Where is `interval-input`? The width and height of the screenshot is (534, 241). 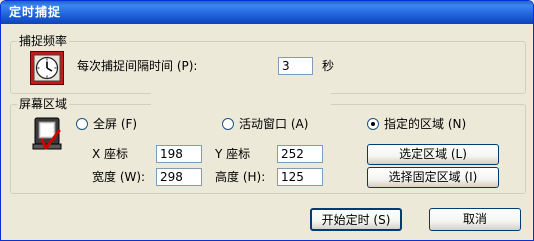
interval-input is located at coordinates (295, 66).